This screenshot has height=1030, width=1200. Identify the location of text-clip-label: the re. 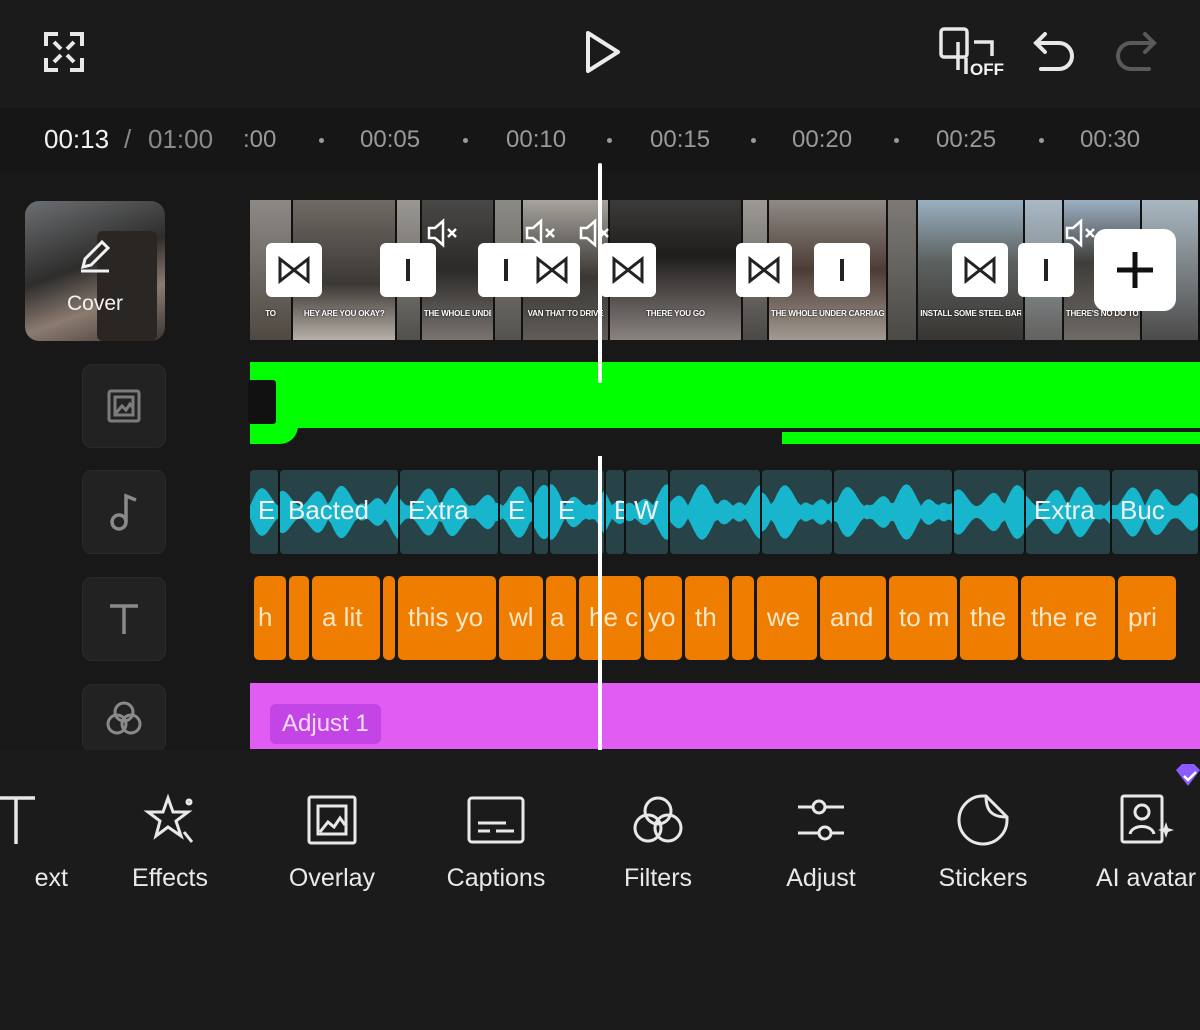
(1064, 617).